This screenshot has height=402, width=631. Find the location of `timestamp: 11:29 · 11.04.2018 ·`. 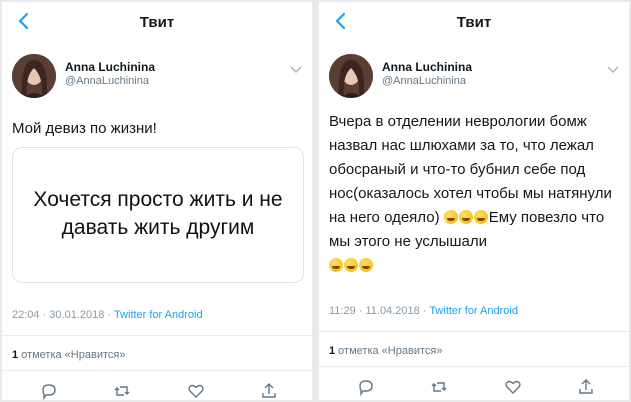

timestamp: 11:29 · 11.04.2018 · is located at coordinates (379, 311).